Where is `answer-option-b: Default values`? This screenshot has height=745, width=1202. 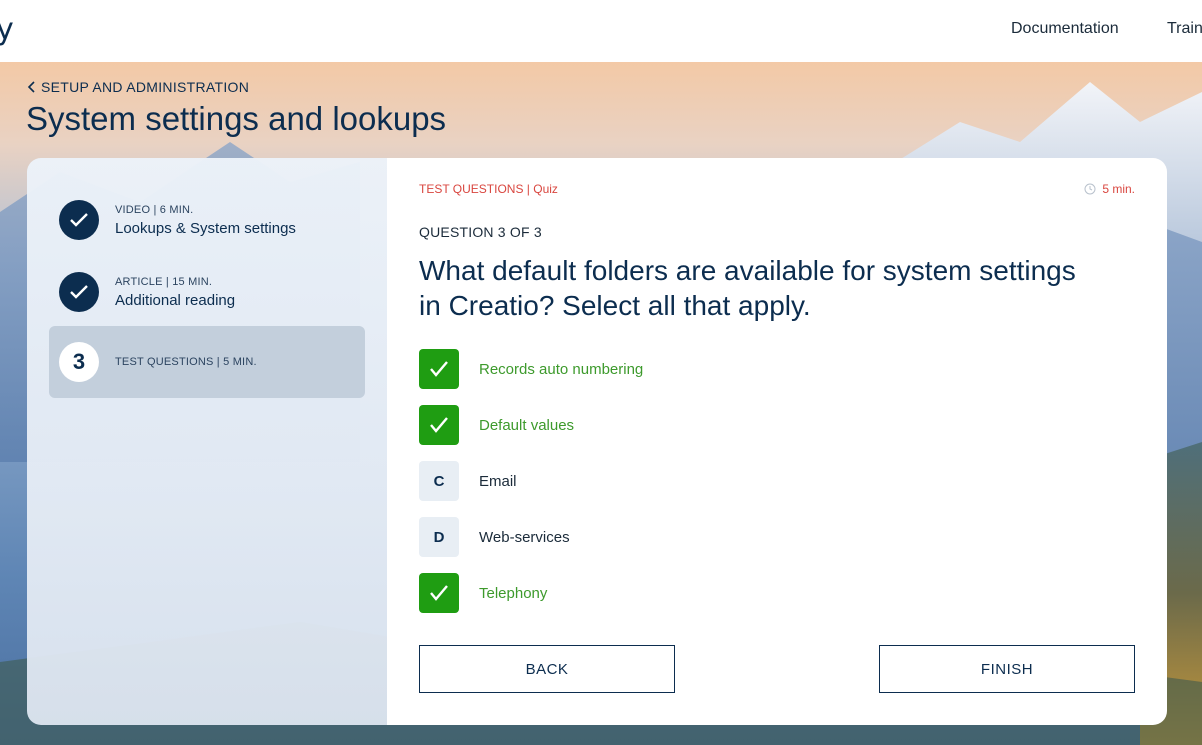
answer-option-b: Default values is located at coordinates (496, 425).